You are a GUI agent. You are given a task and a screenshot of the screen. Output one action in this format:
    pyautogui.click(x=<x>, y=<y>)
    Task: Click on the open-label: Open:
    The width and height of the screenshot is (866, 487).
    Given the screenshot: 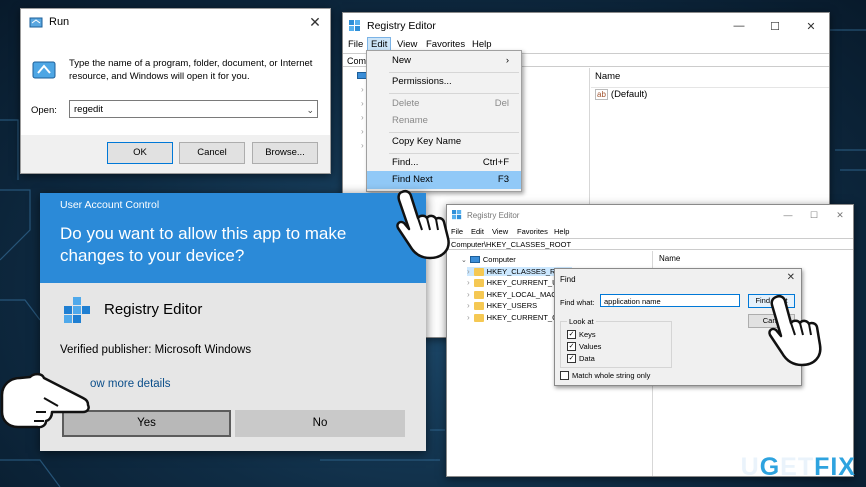 What is the action you would take?
    pyautogui.click(x=44, y=110)
    